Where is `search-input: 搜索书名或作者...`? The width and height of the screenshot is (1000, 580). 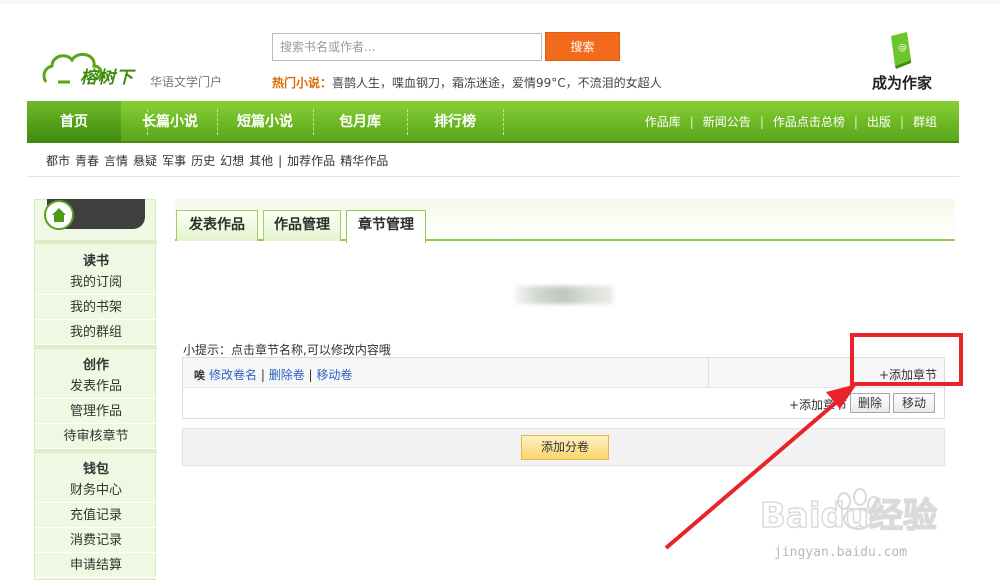 search-input: 搜索书名或作者... is located at coordinates (407, 47).